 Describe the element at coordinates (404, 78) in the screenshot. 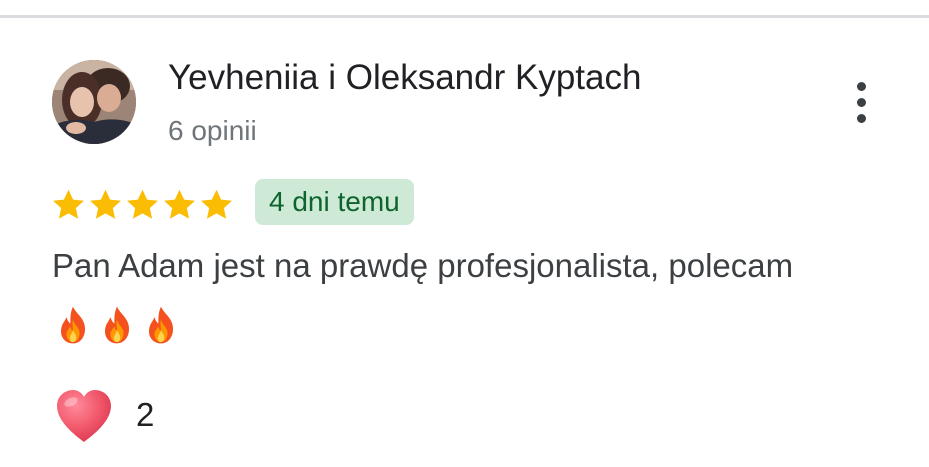

I see `author-name: Yevheniia i Oleksandr Kyptach` at that location.